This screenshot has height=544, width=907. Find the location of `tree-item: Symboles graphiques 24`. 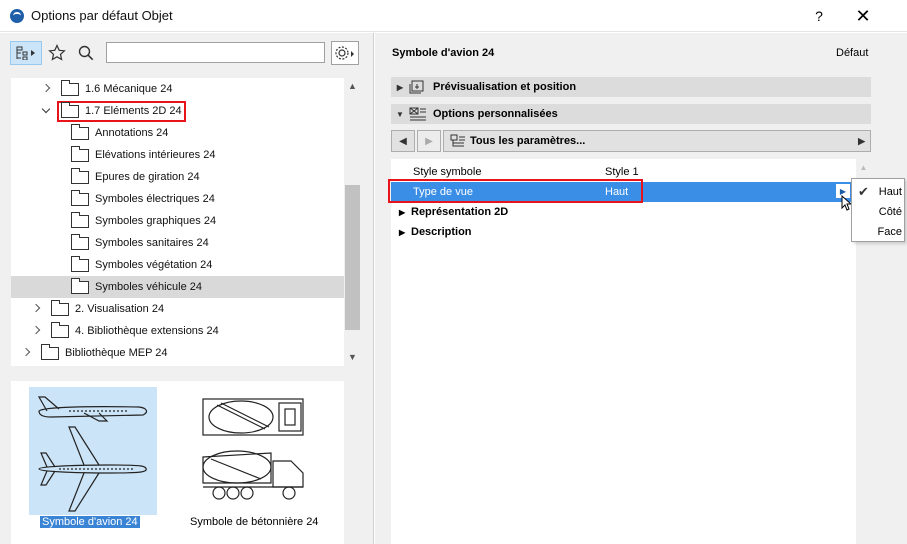

tree-item: Symboles graphiques 24 is located at coordinates (177, 221).